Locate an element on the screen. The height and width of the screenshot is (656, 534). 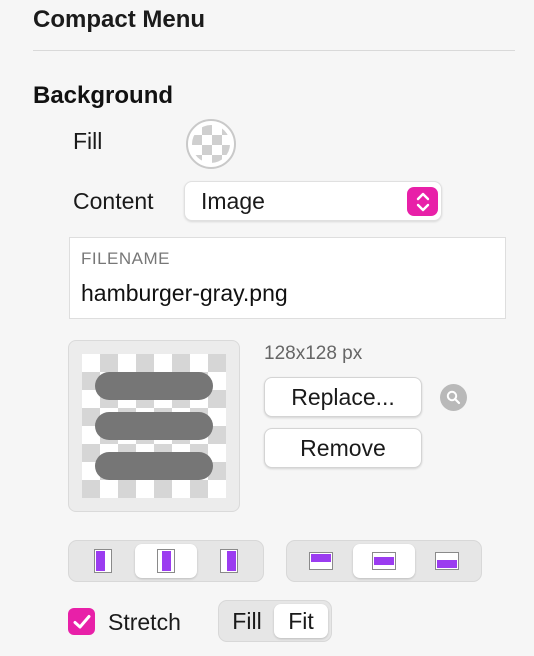
fill-color-swatch is located at coordinates (211, 144).